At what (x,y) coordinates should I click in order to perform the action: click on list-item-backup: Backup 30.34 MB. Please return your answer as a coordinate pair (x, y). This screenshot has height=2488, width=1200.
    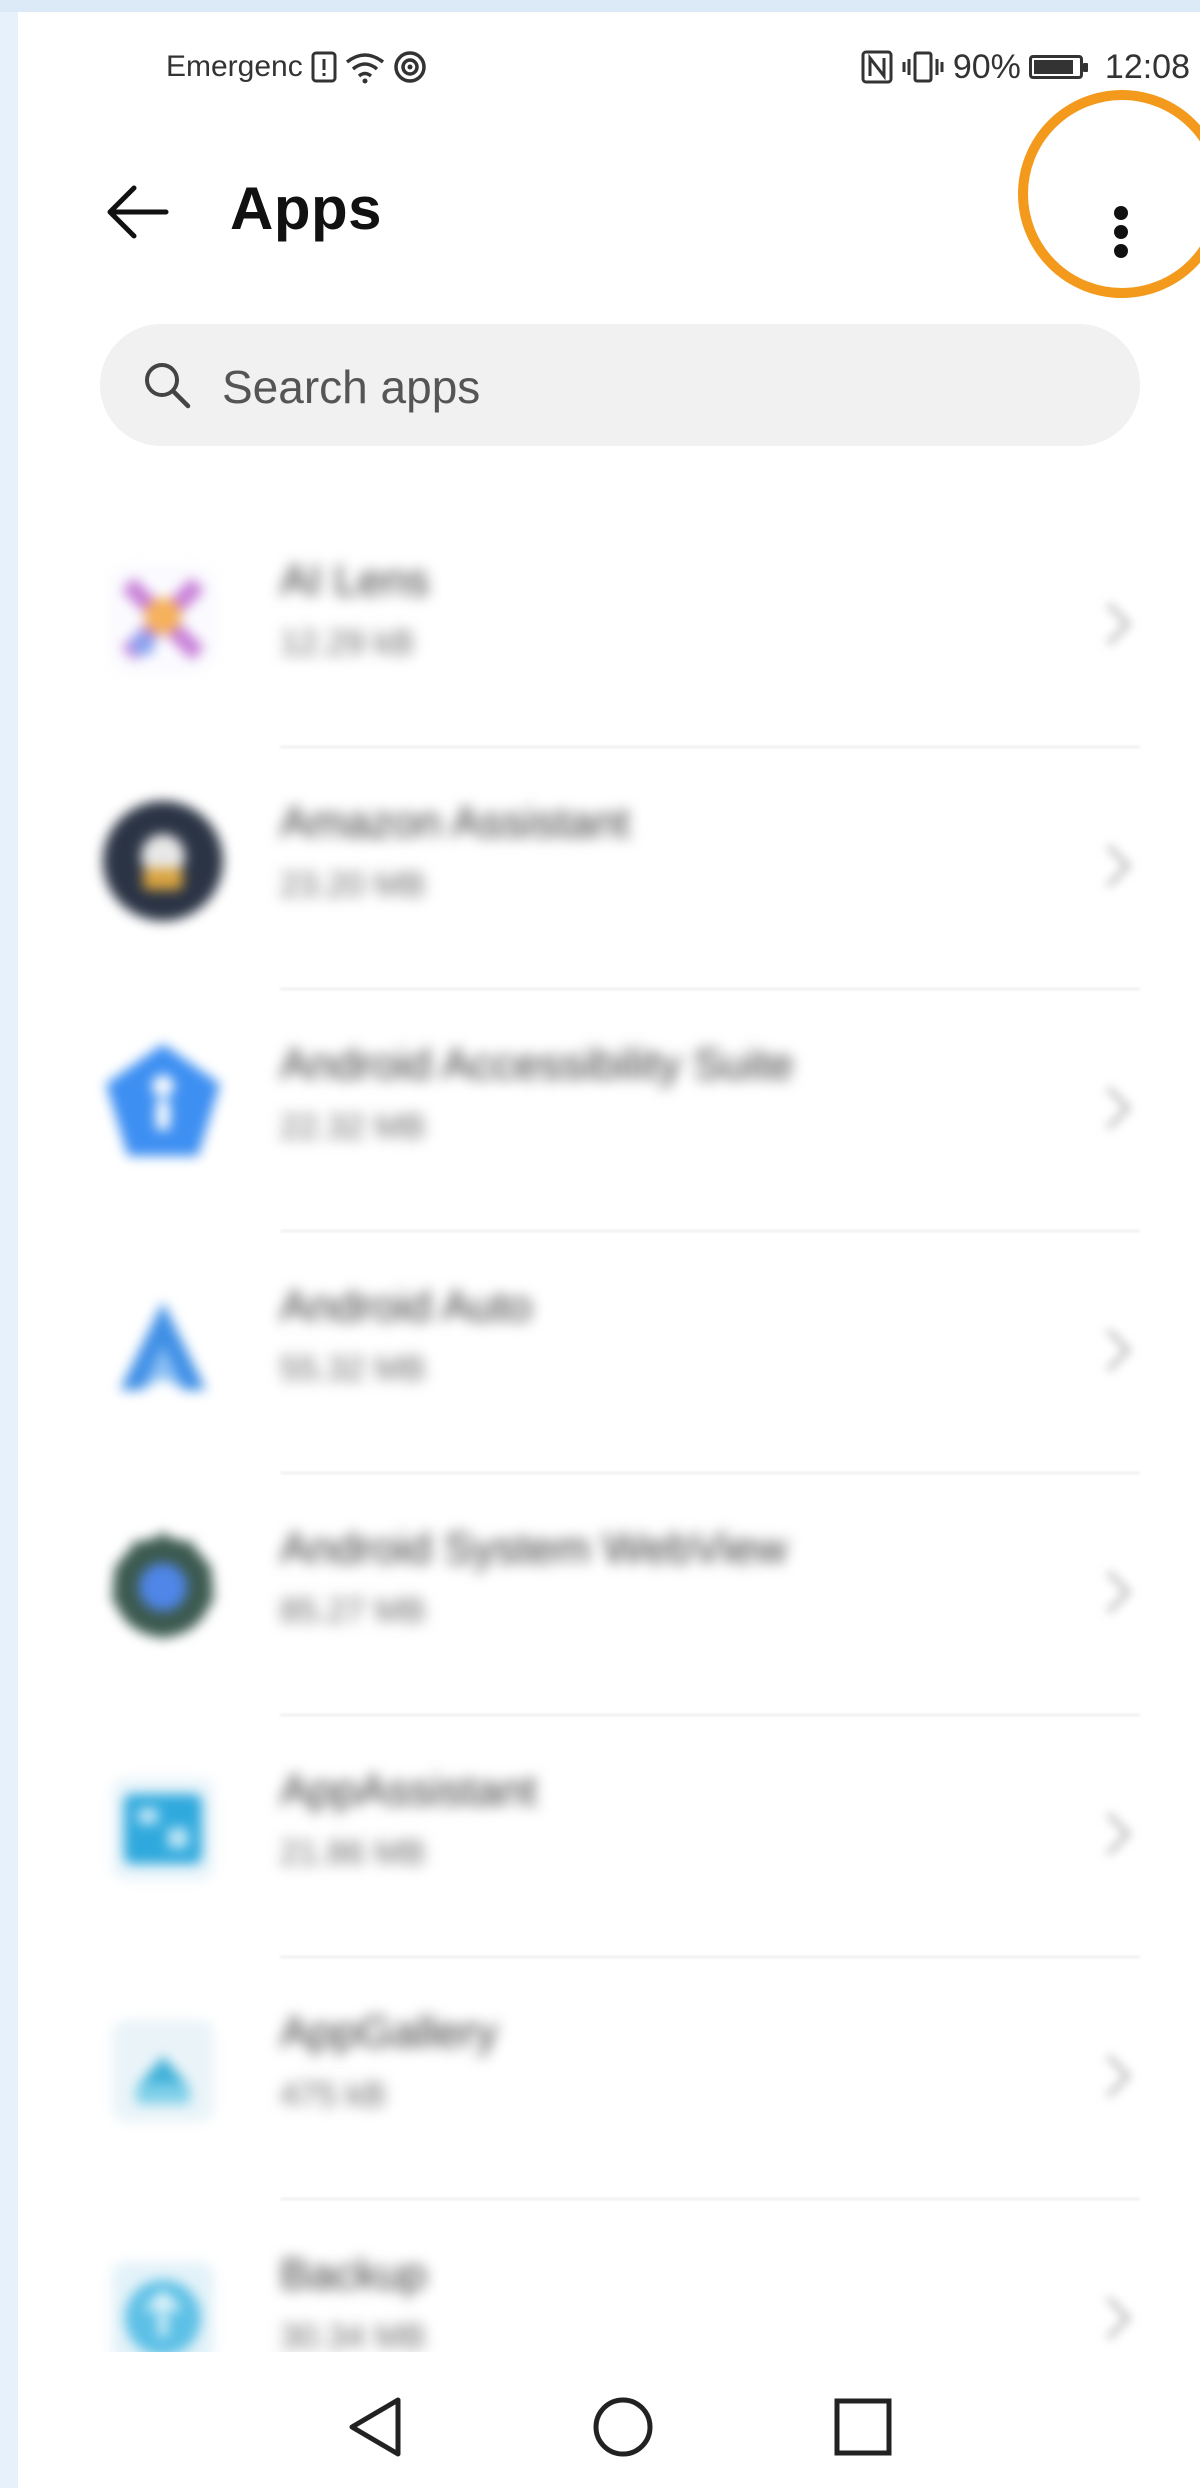
    Looking at the image, I should click on (609, 2276).